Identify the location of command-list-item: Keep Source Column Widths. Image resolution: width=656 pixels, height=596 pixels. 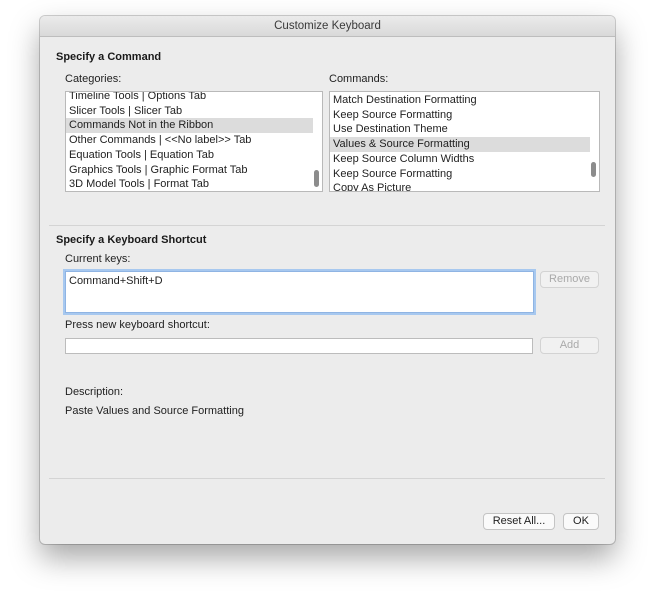
(460, 159).